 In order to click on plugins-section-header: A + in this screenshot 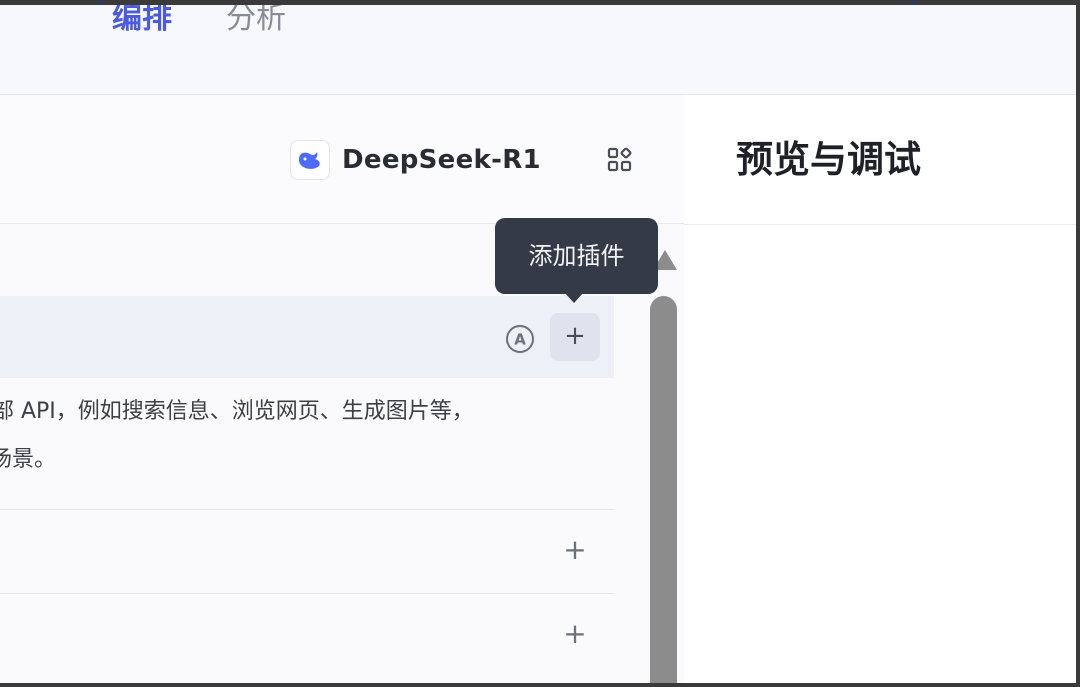, I will do `click(307, 337)`.